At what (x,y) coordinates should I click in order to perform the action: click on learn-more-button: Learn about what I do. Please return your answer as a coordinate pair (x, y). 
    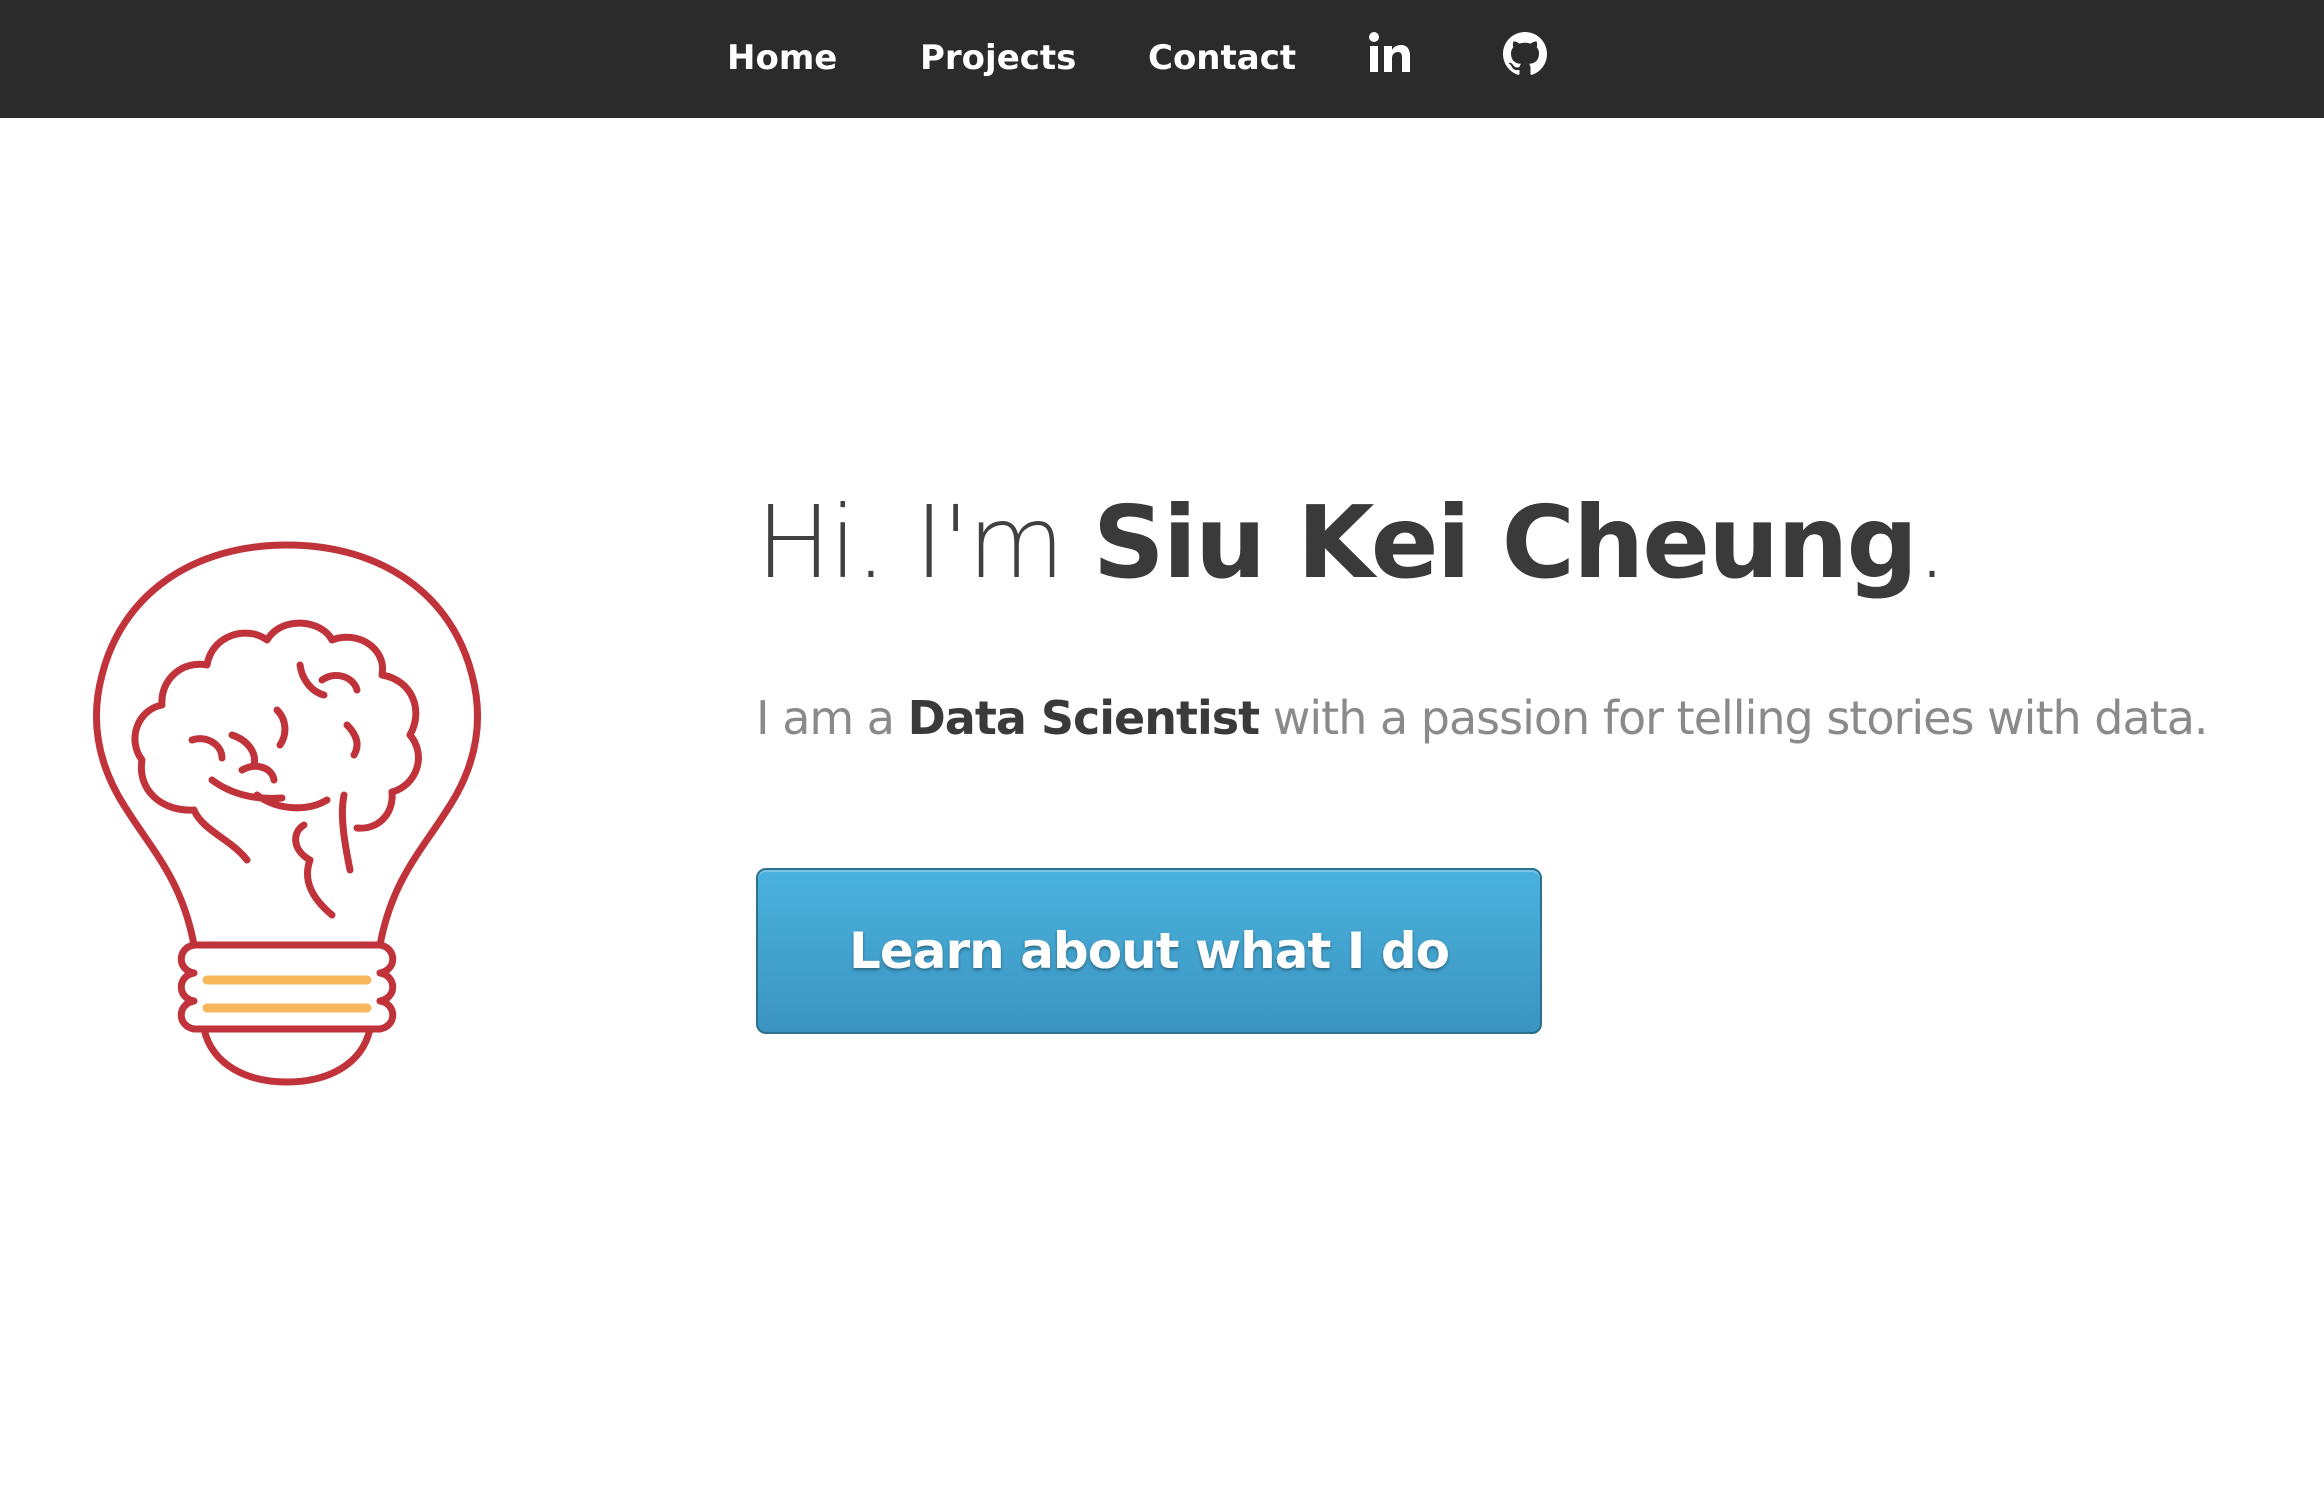
    Looking at the image, I should click on (1149, 951).